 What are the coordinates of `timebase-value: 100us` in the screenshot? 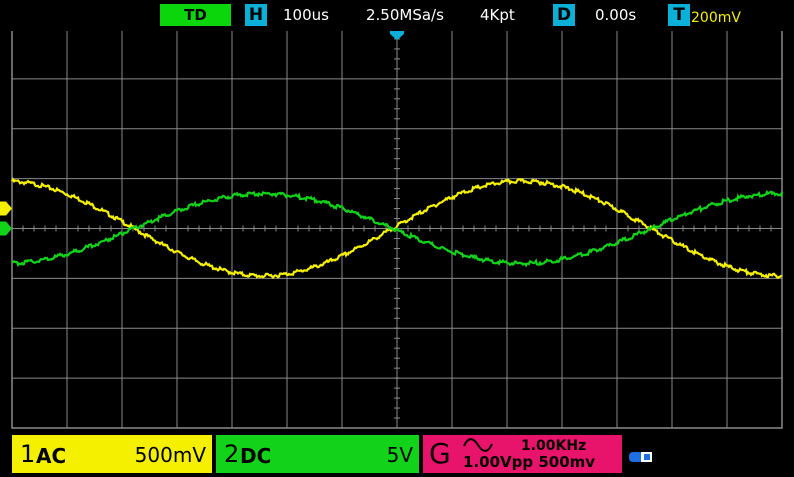 It's located at (306, 15).